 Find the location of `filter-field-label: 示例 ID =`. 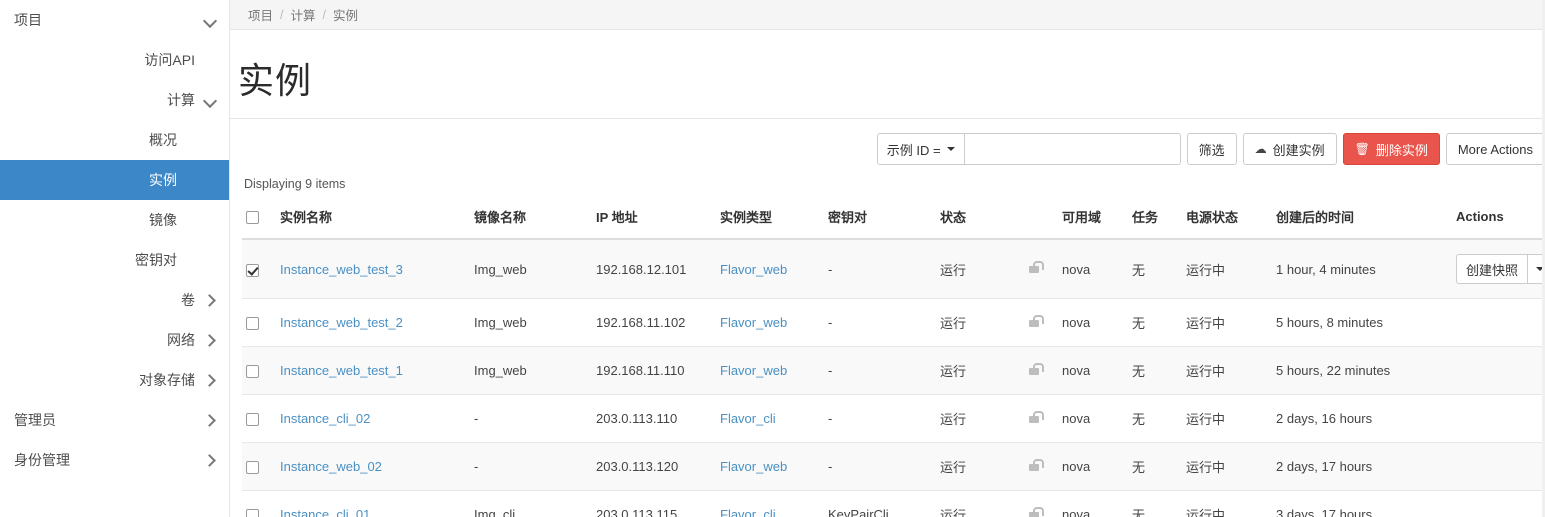

filter-field-label: 示例 ID = is located at coordinates (913, 150).